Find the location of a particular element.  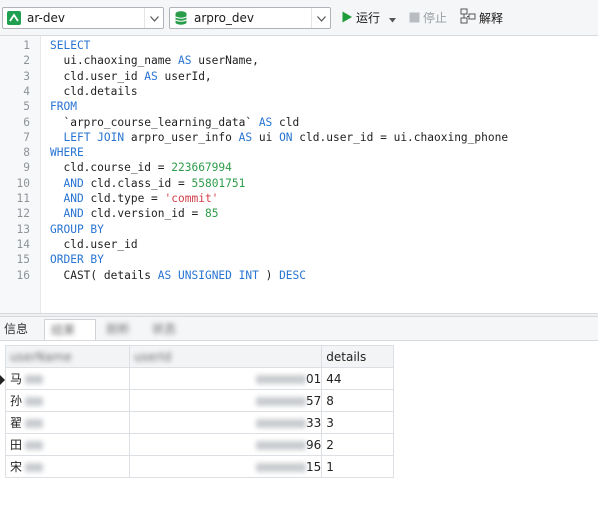

line-number: 3 is located at coordinates (26, 76).